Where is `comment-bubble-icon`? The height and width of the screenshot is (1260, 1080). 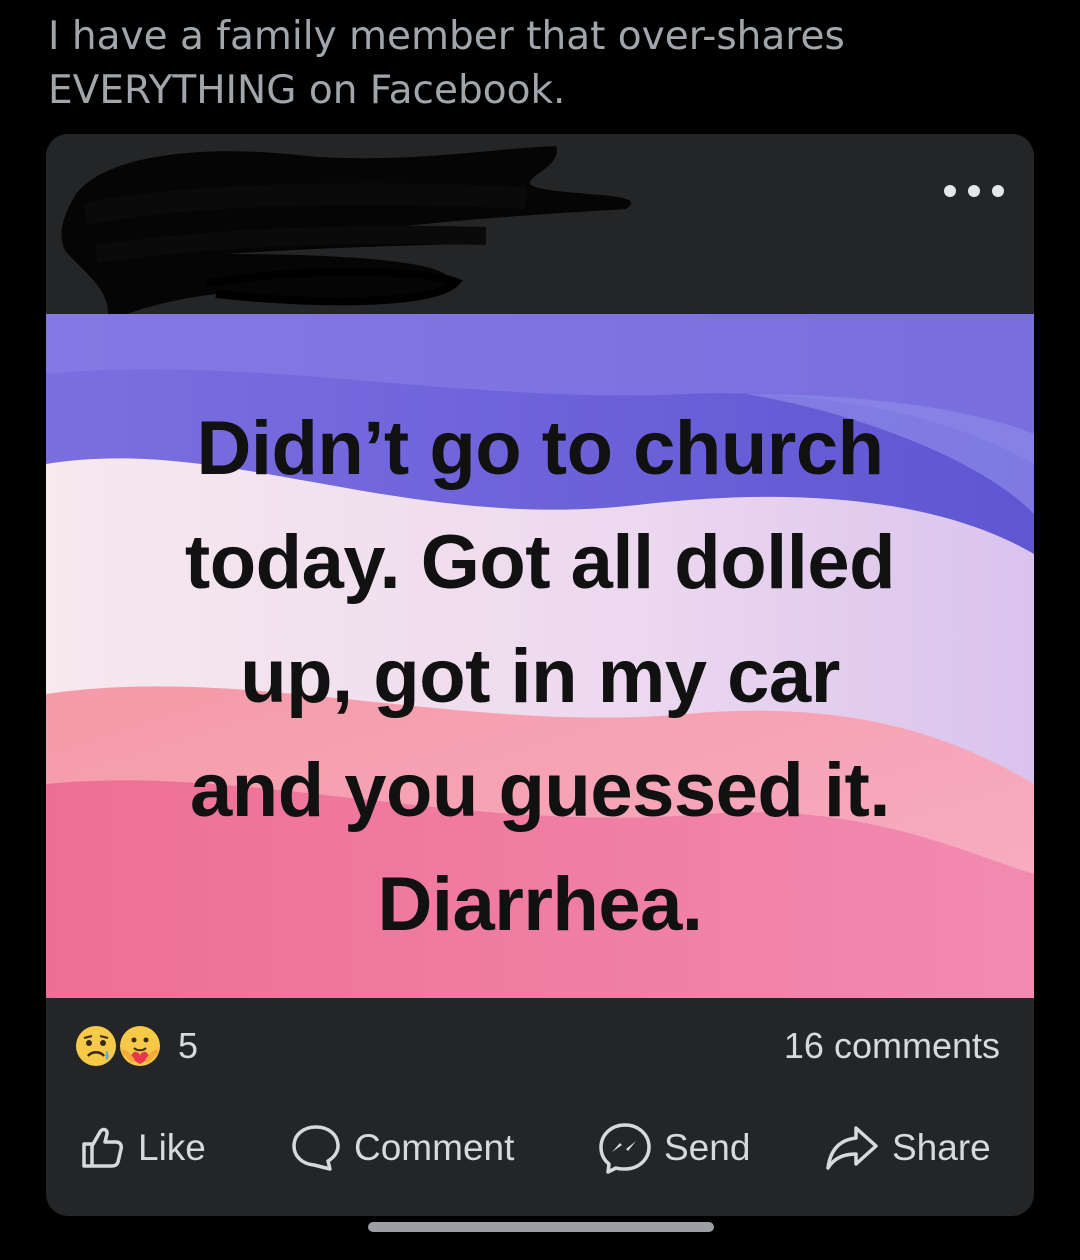 comment-bubble-icon is located at coordinates (316, 1148).